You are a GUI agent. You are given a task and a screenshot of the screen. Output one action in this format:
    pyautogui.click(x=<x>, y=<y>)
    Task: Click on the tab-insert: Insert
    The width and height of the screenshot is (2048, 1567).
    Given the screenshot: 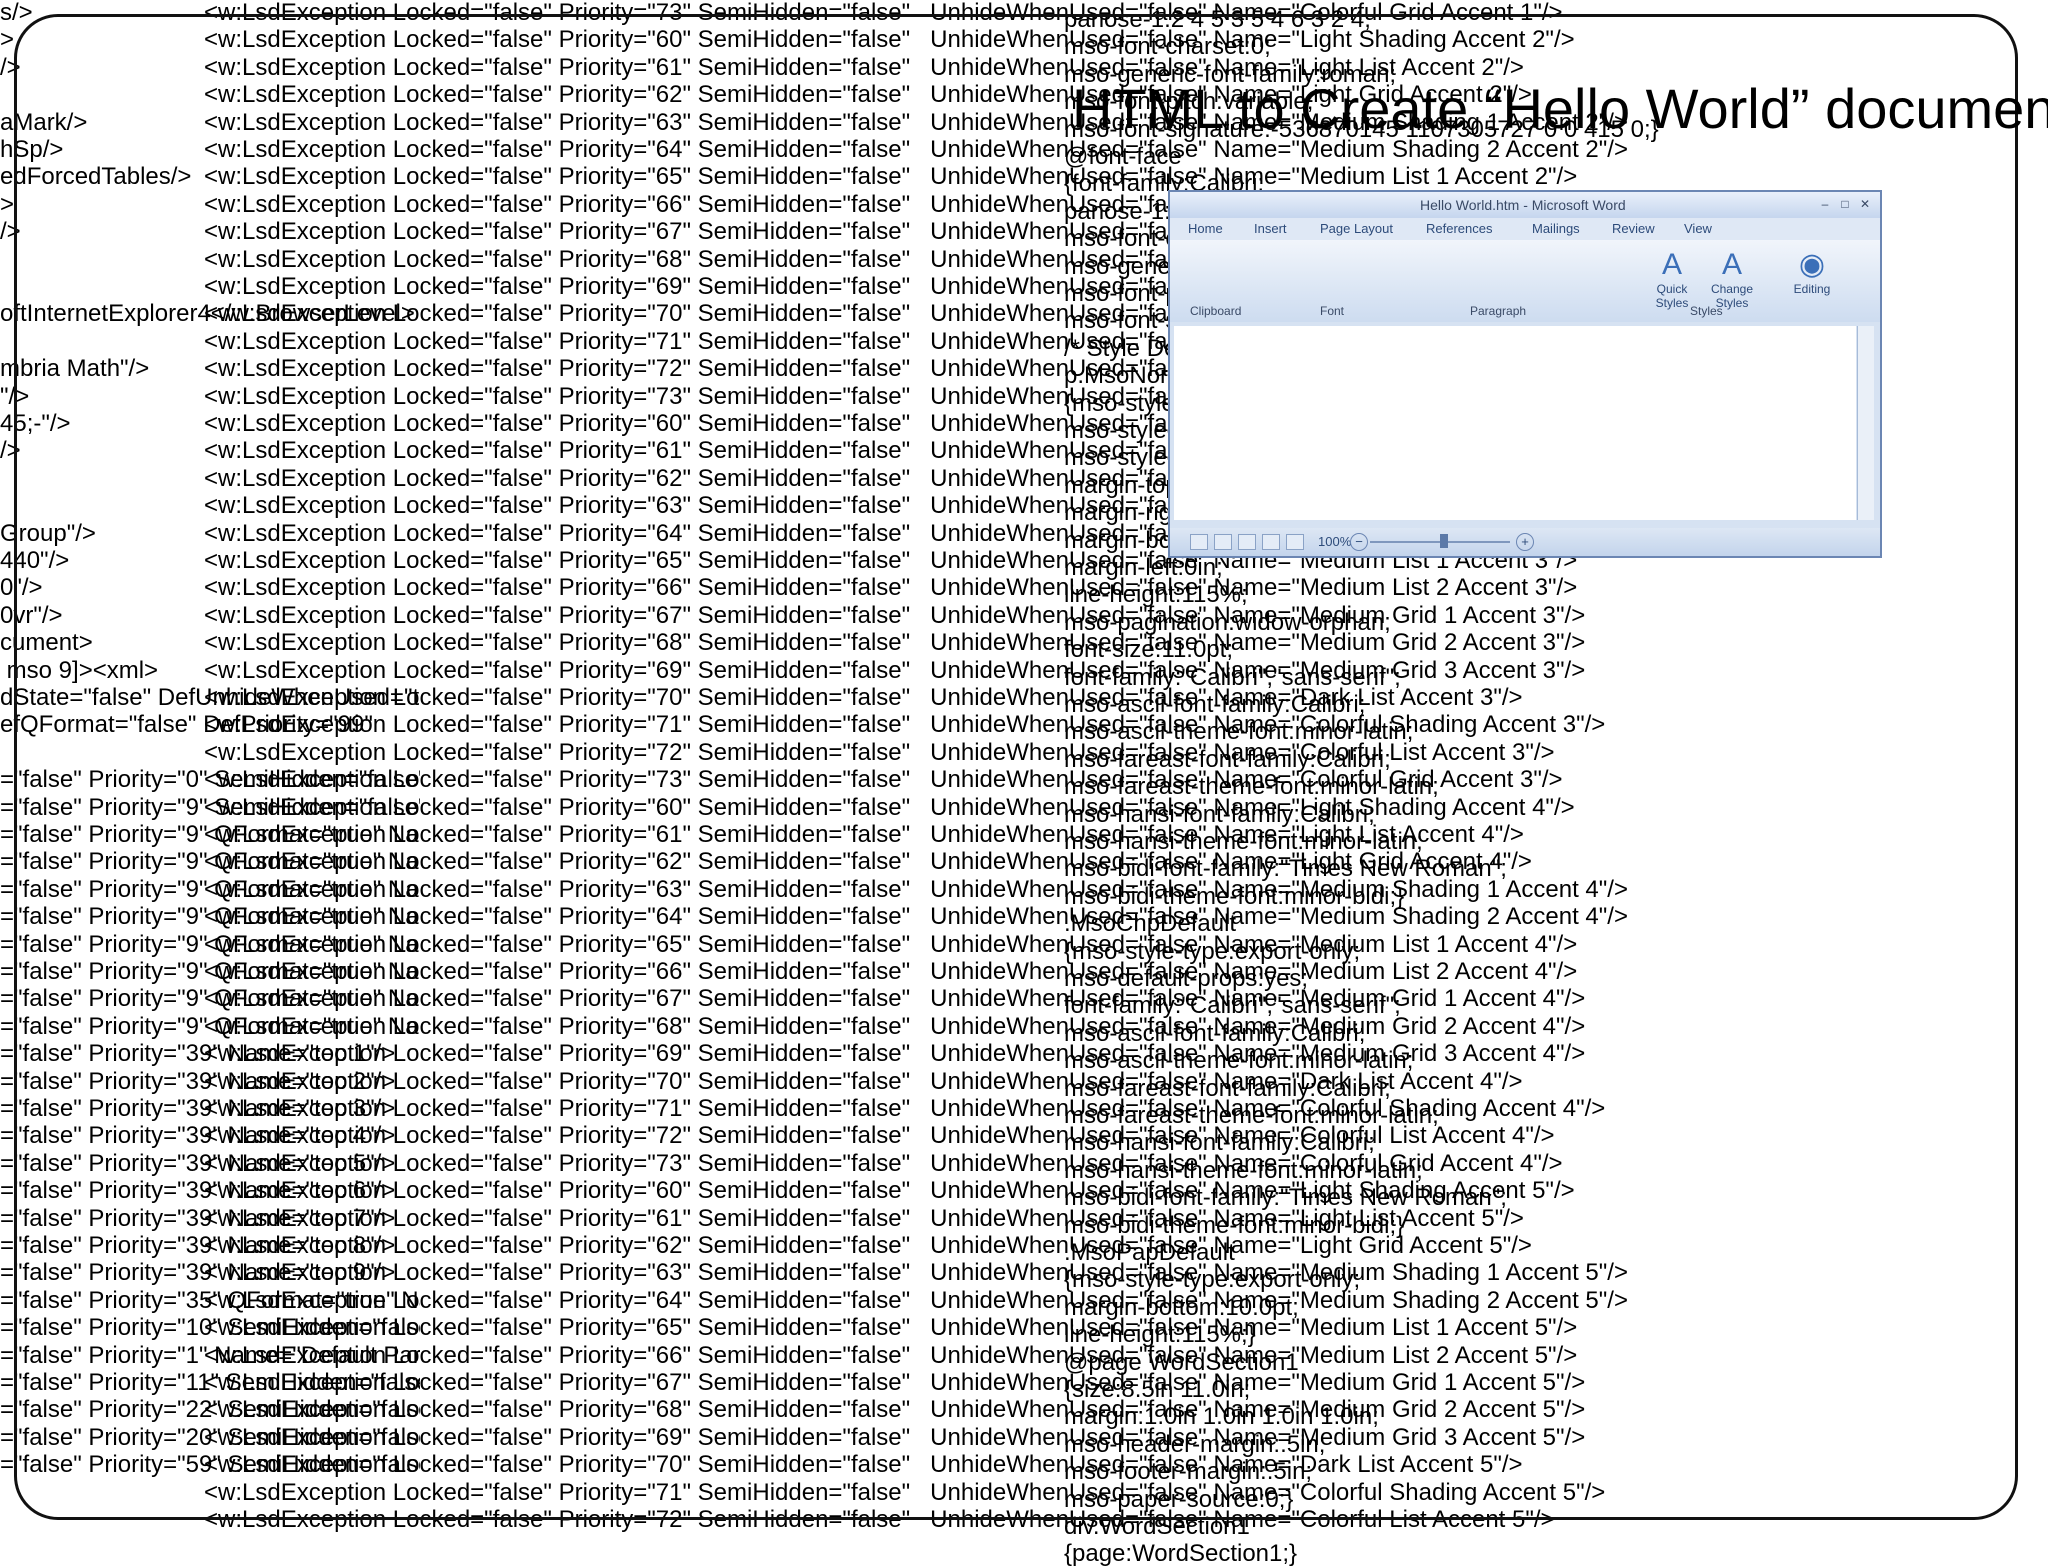 What is the action you would take?
    pyautogui.click(x=1270, y=229)
    